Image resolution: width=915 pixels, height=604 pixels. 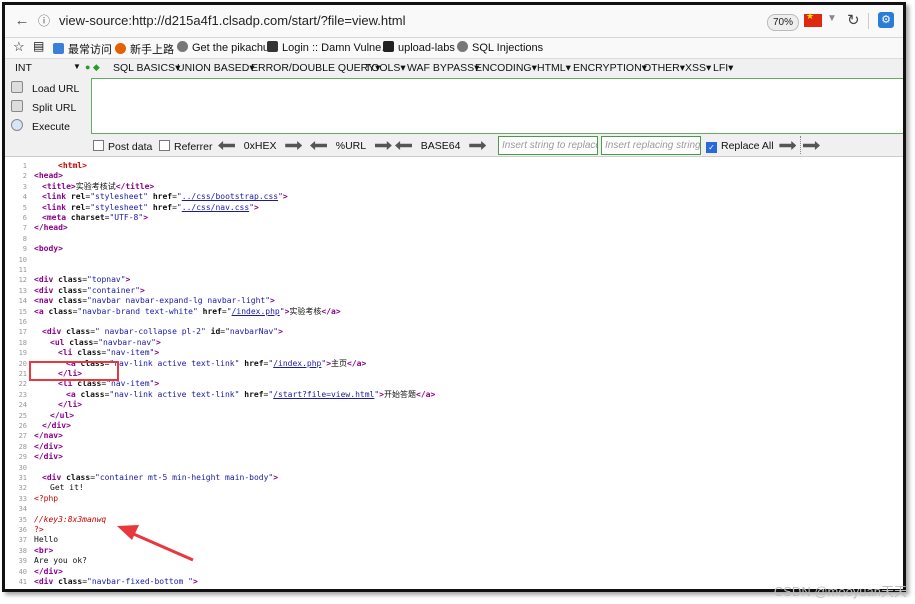 What do you see at coordinates (840, 591) in the screenshot?
I see `watermark: CSDN @mooyuan天天` at bounding box center [840, 591].